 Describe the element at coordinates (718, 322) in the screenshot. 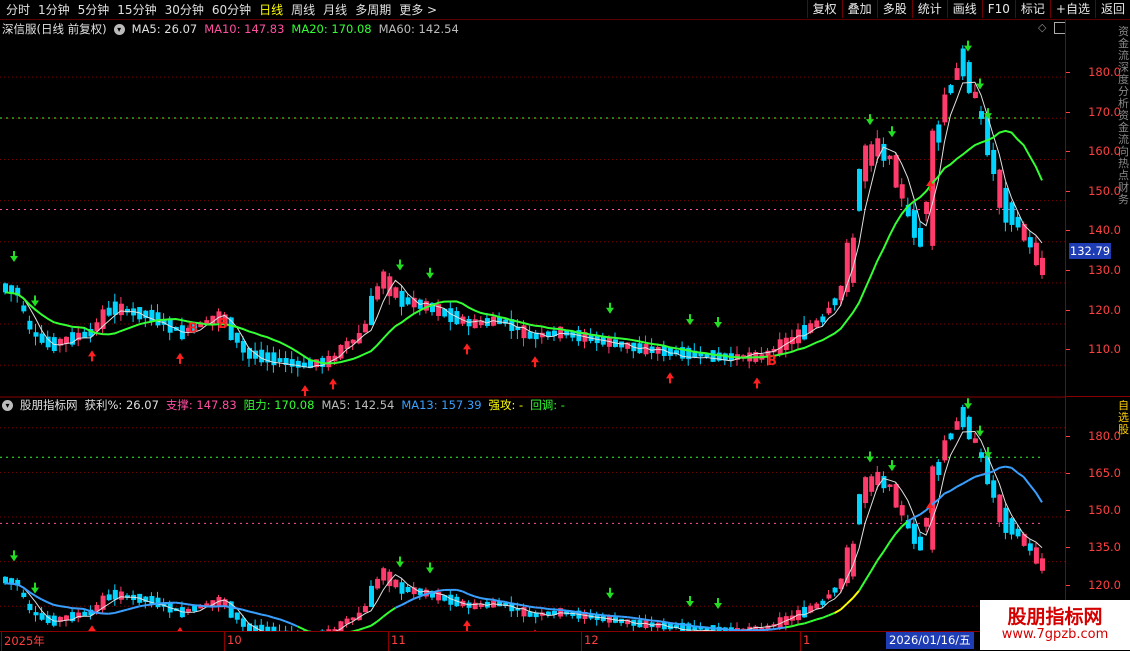

I see `sell-arrow` at that location.